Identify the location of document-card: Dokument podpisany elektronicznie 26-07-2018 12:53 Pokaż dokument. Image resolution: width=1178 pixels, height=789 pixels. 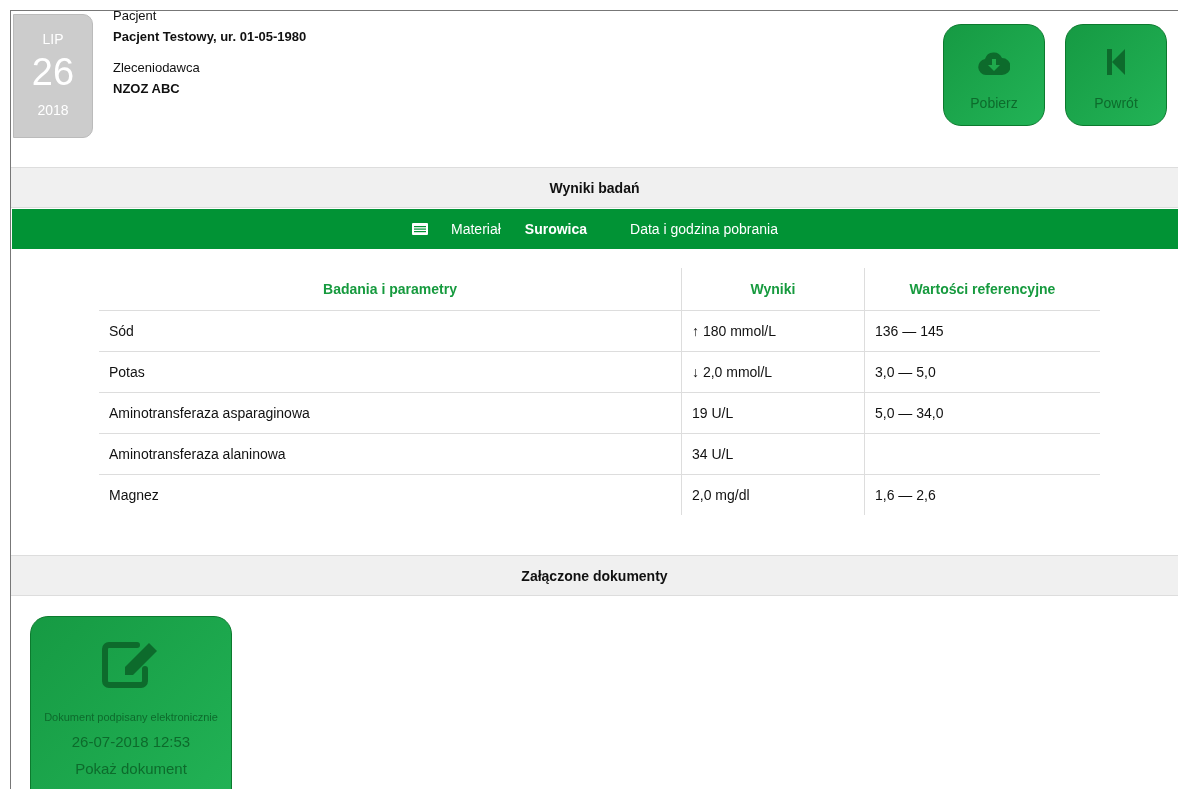
(131, 702).